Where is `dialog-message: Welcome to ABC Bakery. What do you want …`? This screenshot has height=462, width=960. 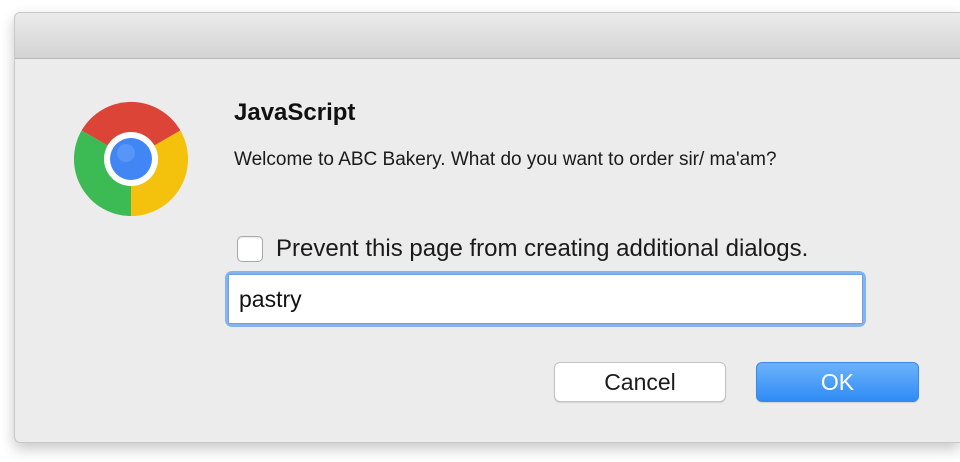
dialog-message: Welcome to ABC Bakery. What do you want … is located at coordinates (505, 159).